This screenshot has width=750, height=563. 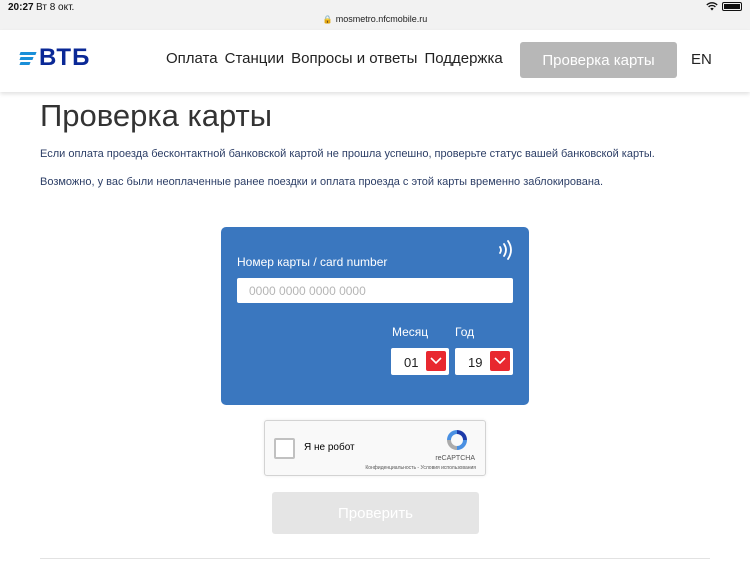 What do you see at coordinates (455, 458) in the screenshot?
I see `recaptcha-brand: reCAPTCHA` at bounding box center [455, 458].